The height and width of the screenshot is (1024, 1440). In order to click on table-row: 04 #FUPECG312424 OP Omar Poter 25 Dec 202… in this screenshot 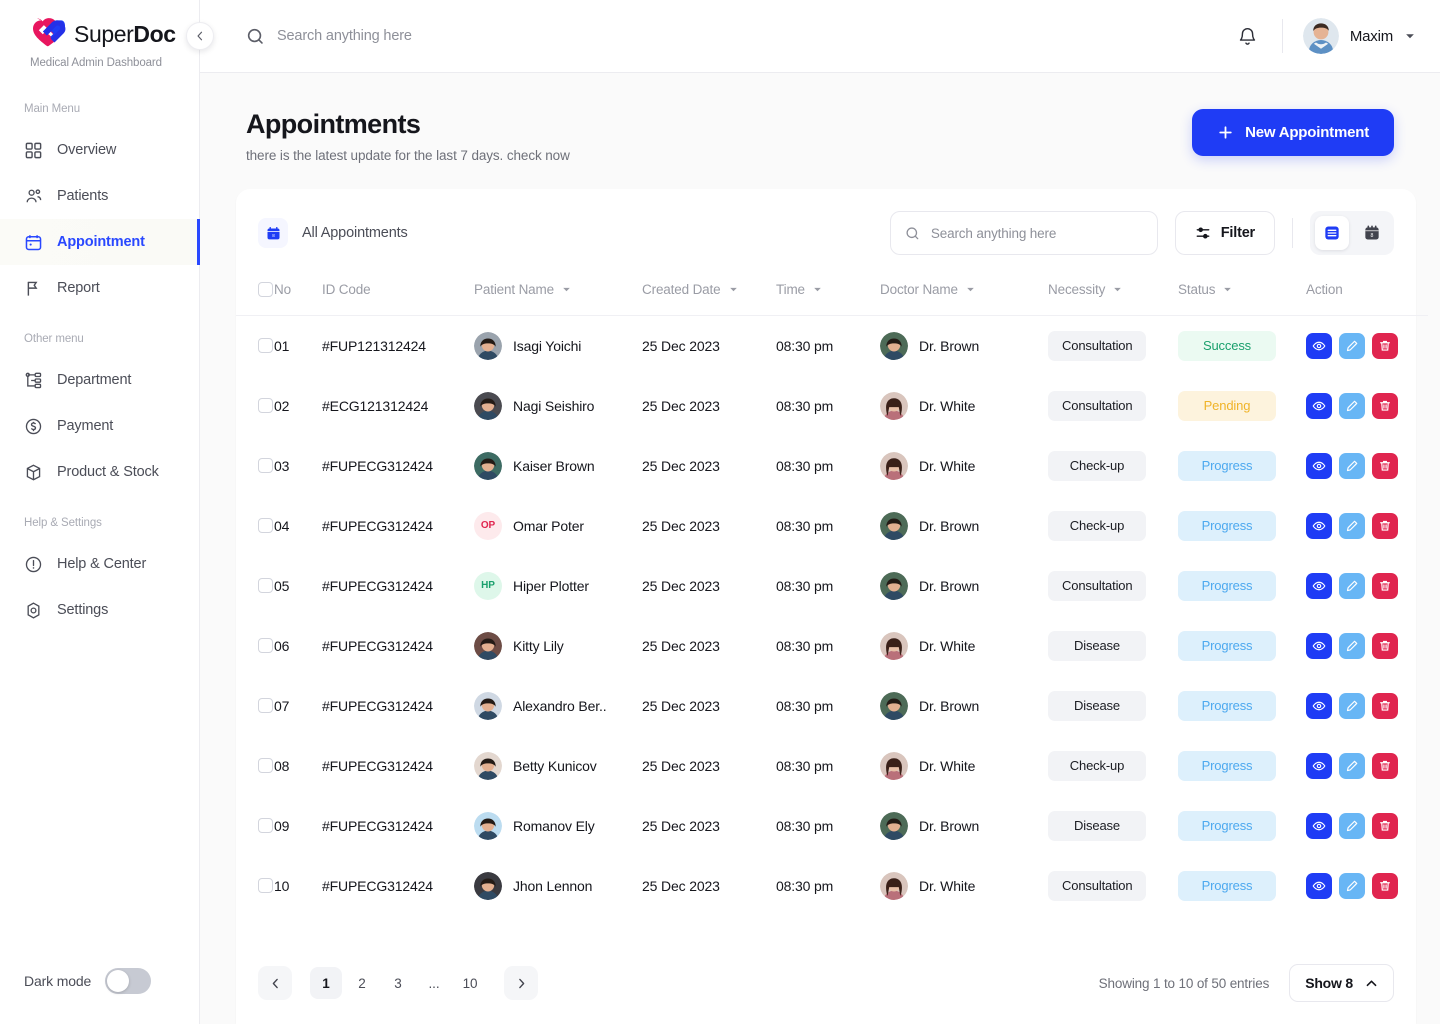, I will do `click(832, 526)`.